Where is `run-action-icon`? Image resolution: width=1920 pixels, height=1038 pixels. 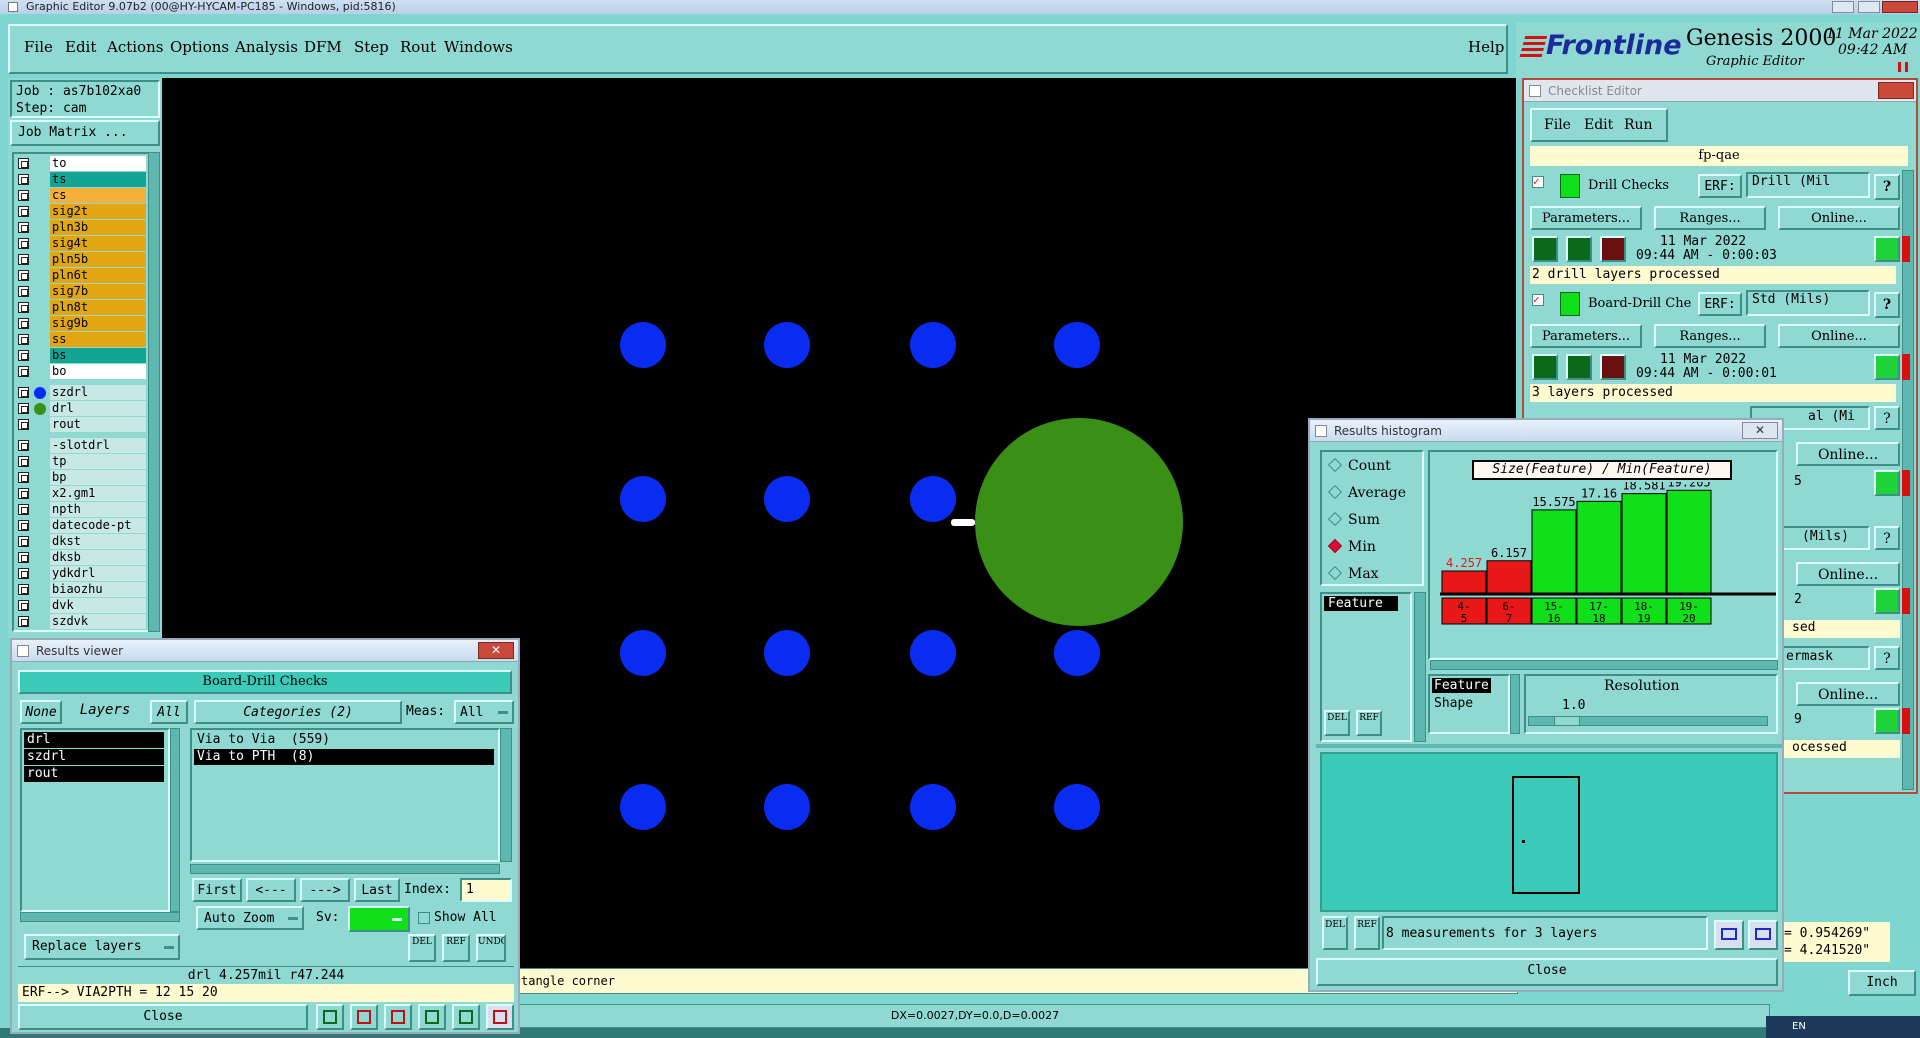
run-action-icon is located at coordinates (1545, 249).